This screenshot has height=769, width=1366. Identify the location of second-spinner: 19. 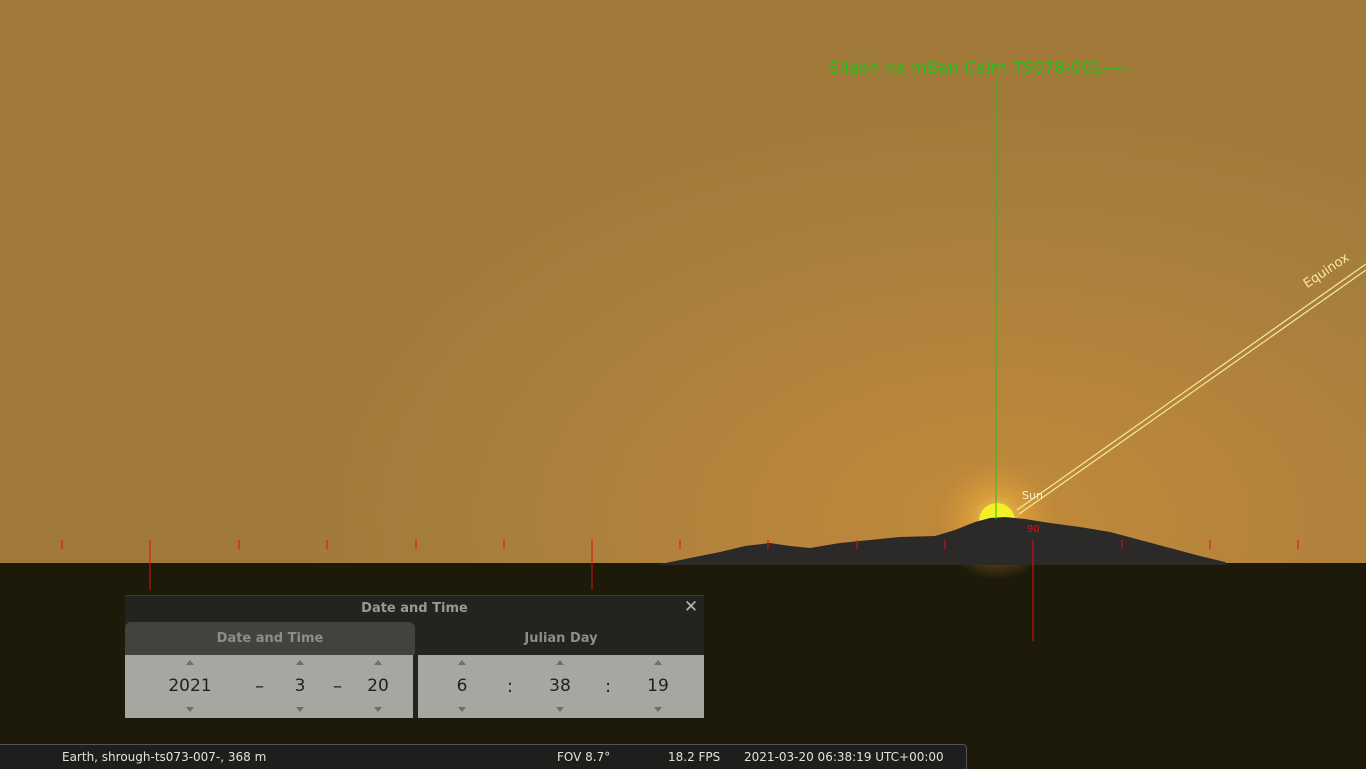
(658, 686).